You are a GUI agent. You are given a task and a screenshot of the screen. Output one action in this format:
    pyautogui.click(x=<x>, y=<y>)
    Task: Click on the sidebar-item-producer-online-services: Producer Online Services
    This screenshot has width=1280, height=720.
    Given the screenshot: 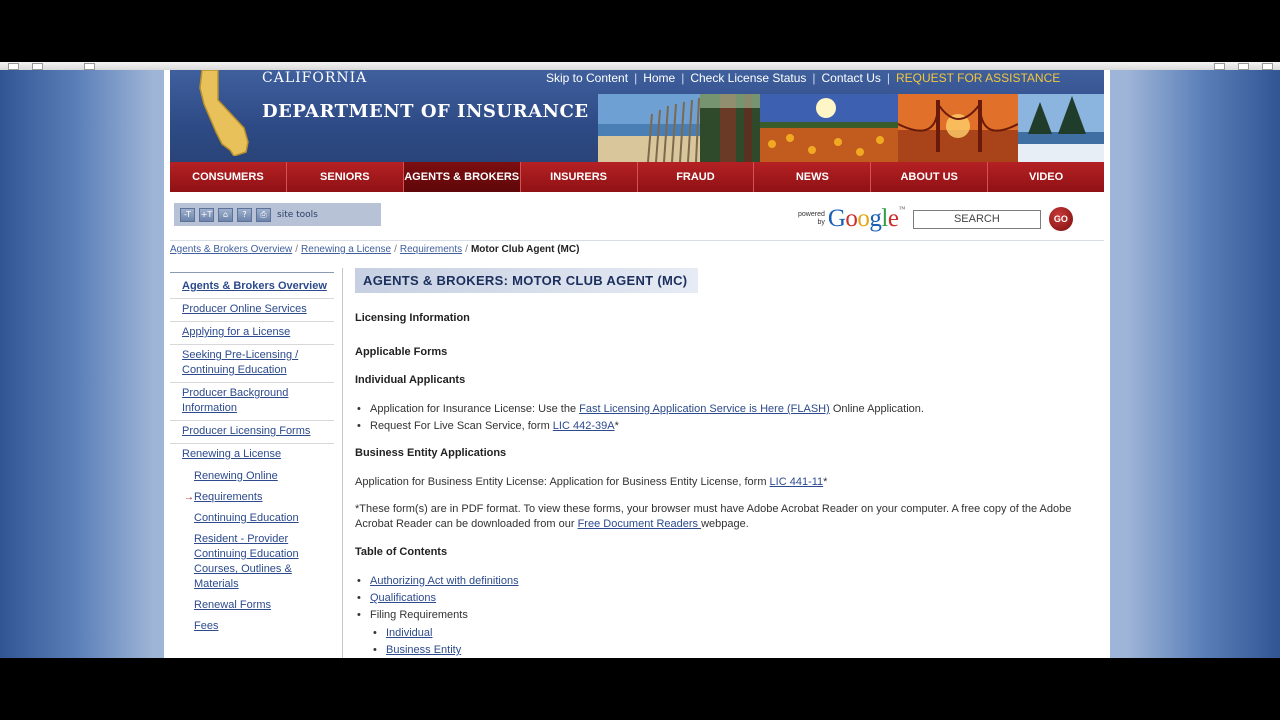 What is the action you would take?
    pyautogui.click(x=252, y=310)
    